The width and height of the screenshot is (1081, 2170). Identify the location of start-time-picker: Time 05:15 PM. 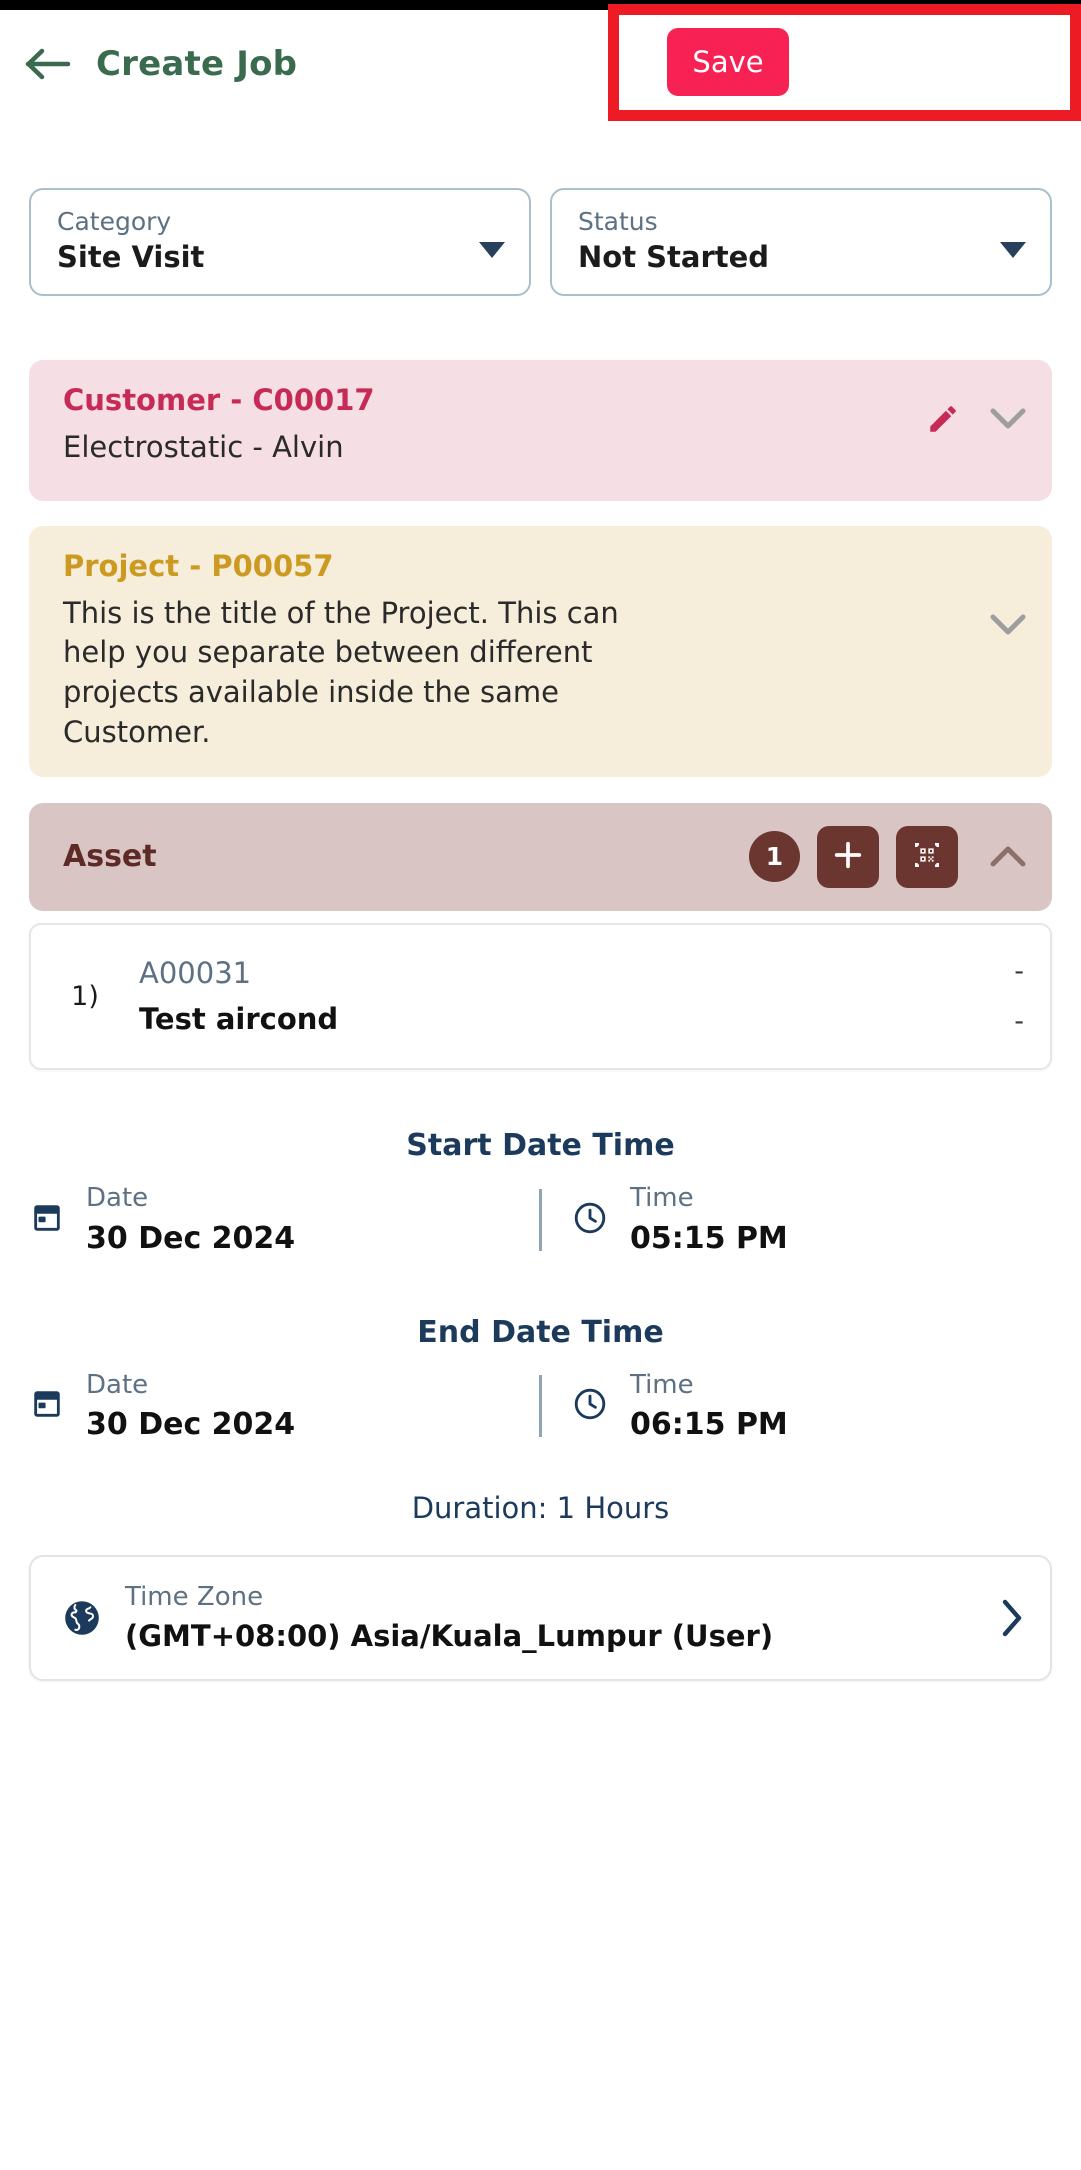
(811, 1219).